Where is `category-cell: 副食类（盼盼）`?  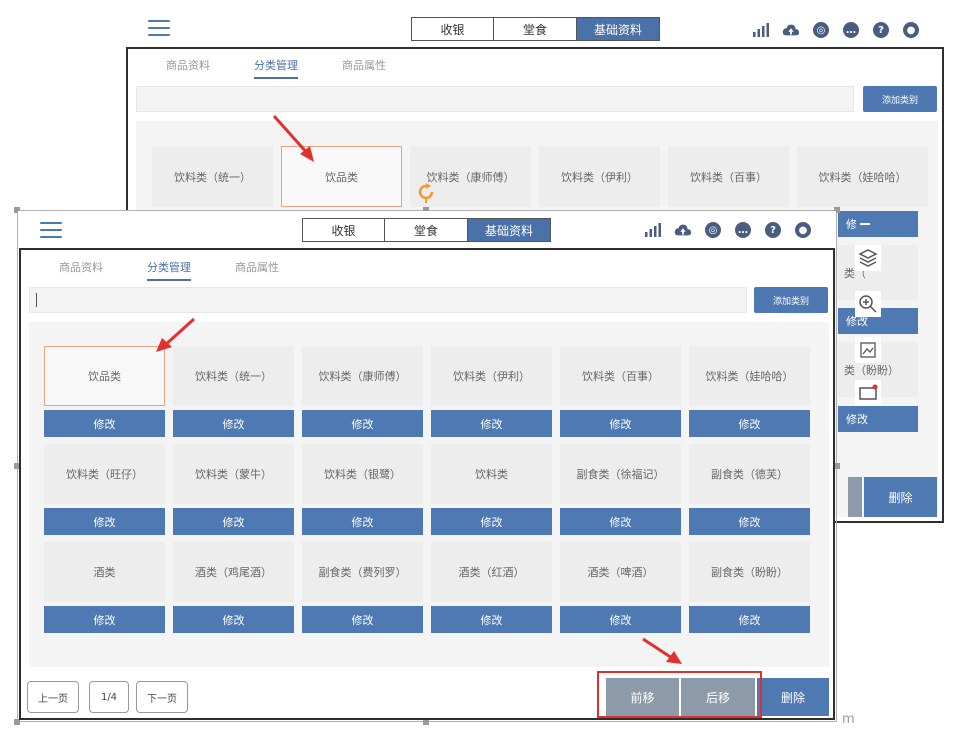
category-cell: 副食类（盼盼） is located at coordinates (749, 572).